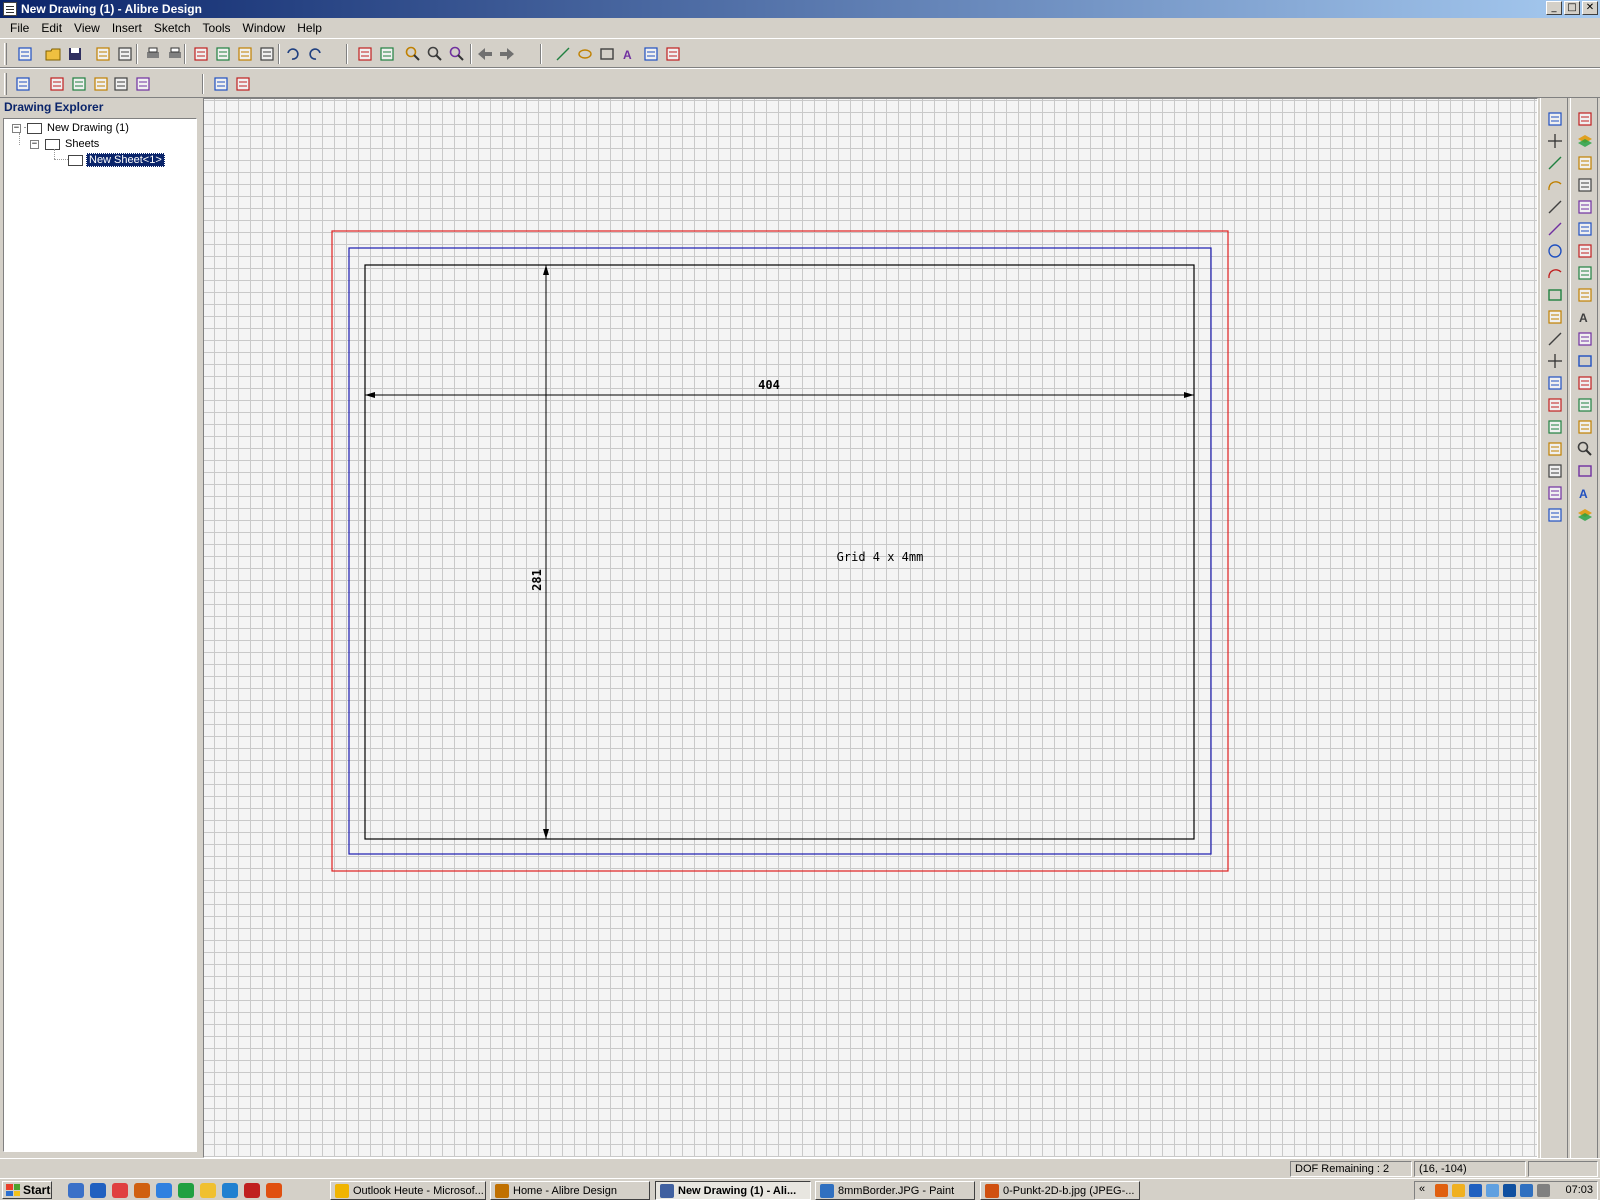 Image resolution: width=1600 pixels, height=1200 pixels. I want to click on vertical-dimension-label: 281, so click(537, 580).